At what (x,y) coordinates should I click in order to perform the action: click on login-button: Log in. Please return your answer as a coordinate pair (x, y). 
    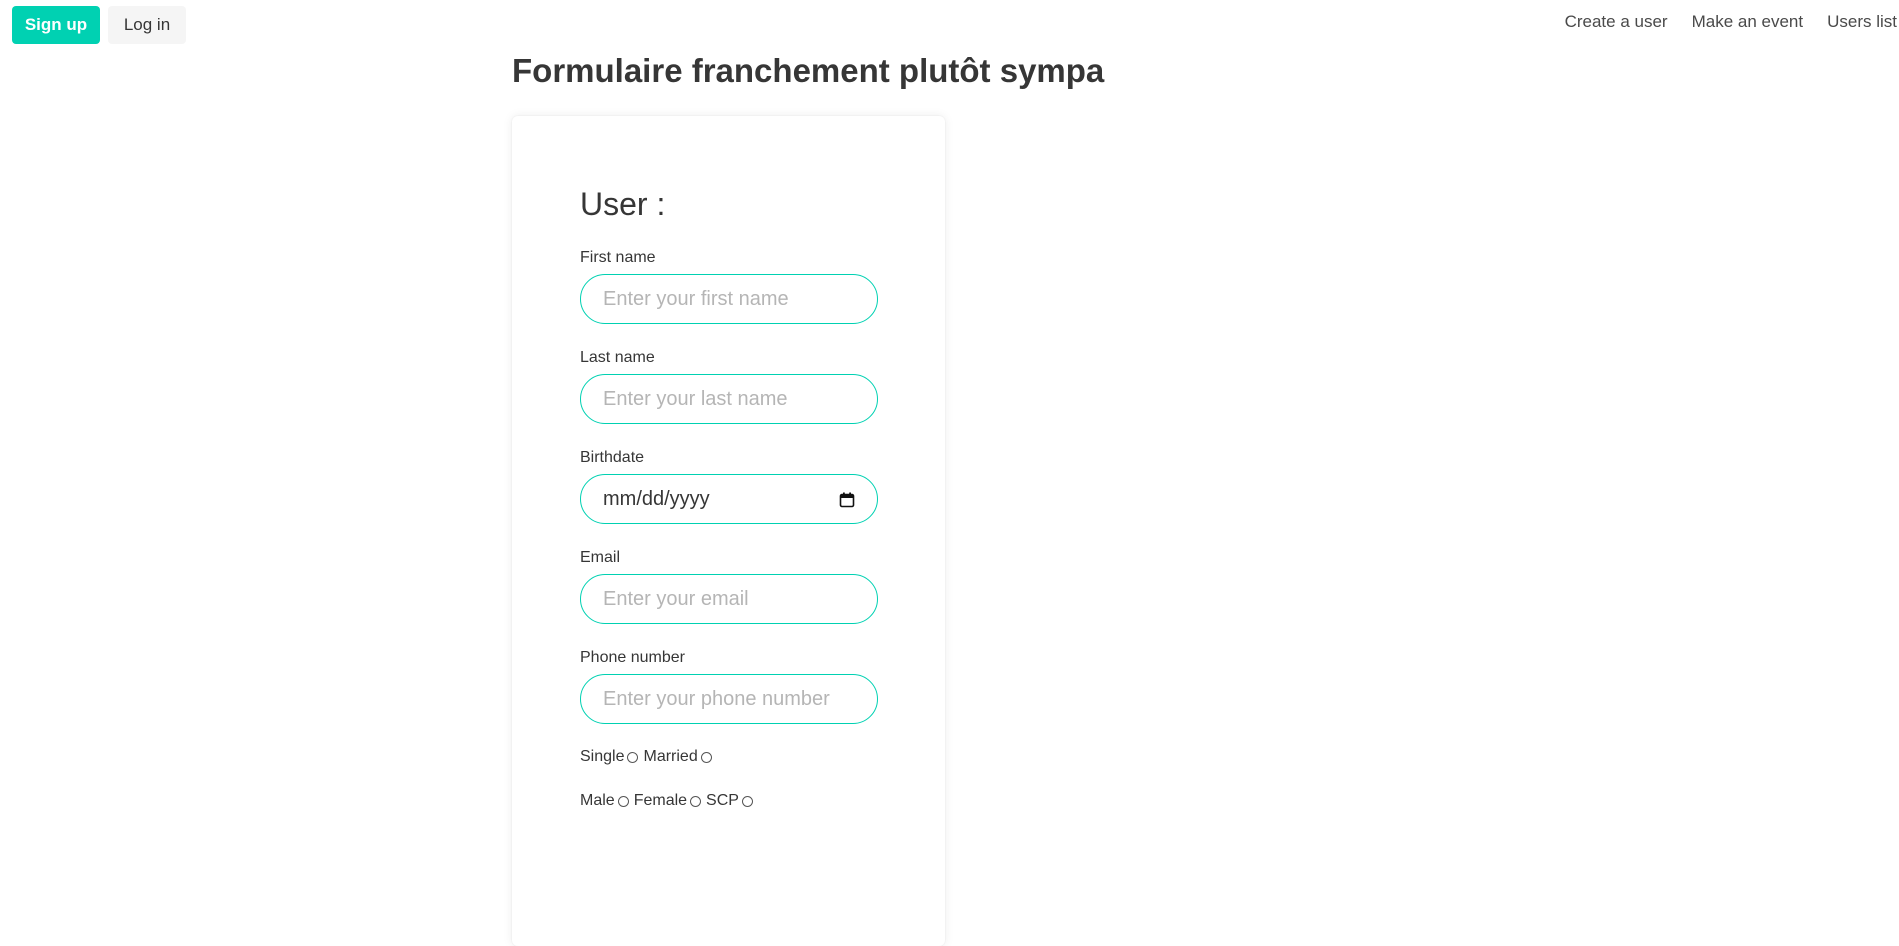
    Looking at the image, I should click on (147, 25).